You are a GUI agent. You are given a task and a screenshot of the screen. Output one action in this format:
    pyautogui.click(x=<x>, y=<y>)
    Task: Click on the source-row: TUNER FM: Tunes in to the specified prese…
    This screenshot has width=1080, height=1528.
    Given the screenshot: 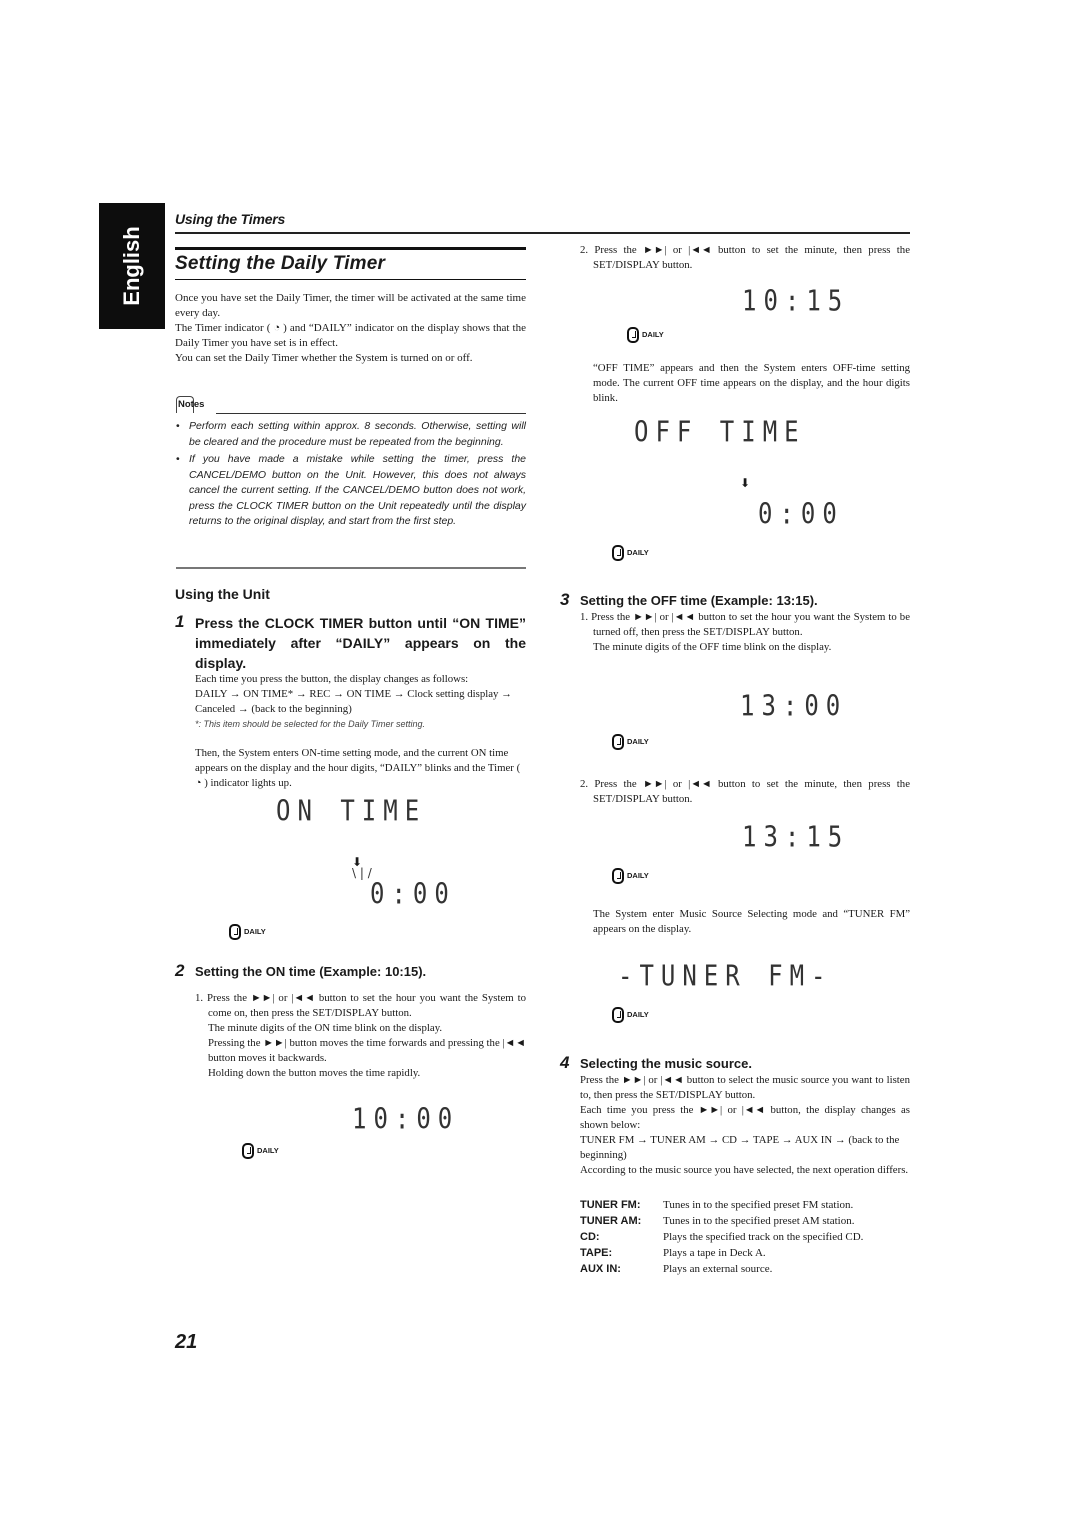 What is the action you would take?
    pyautogui.click(x=721, y=1205)
    